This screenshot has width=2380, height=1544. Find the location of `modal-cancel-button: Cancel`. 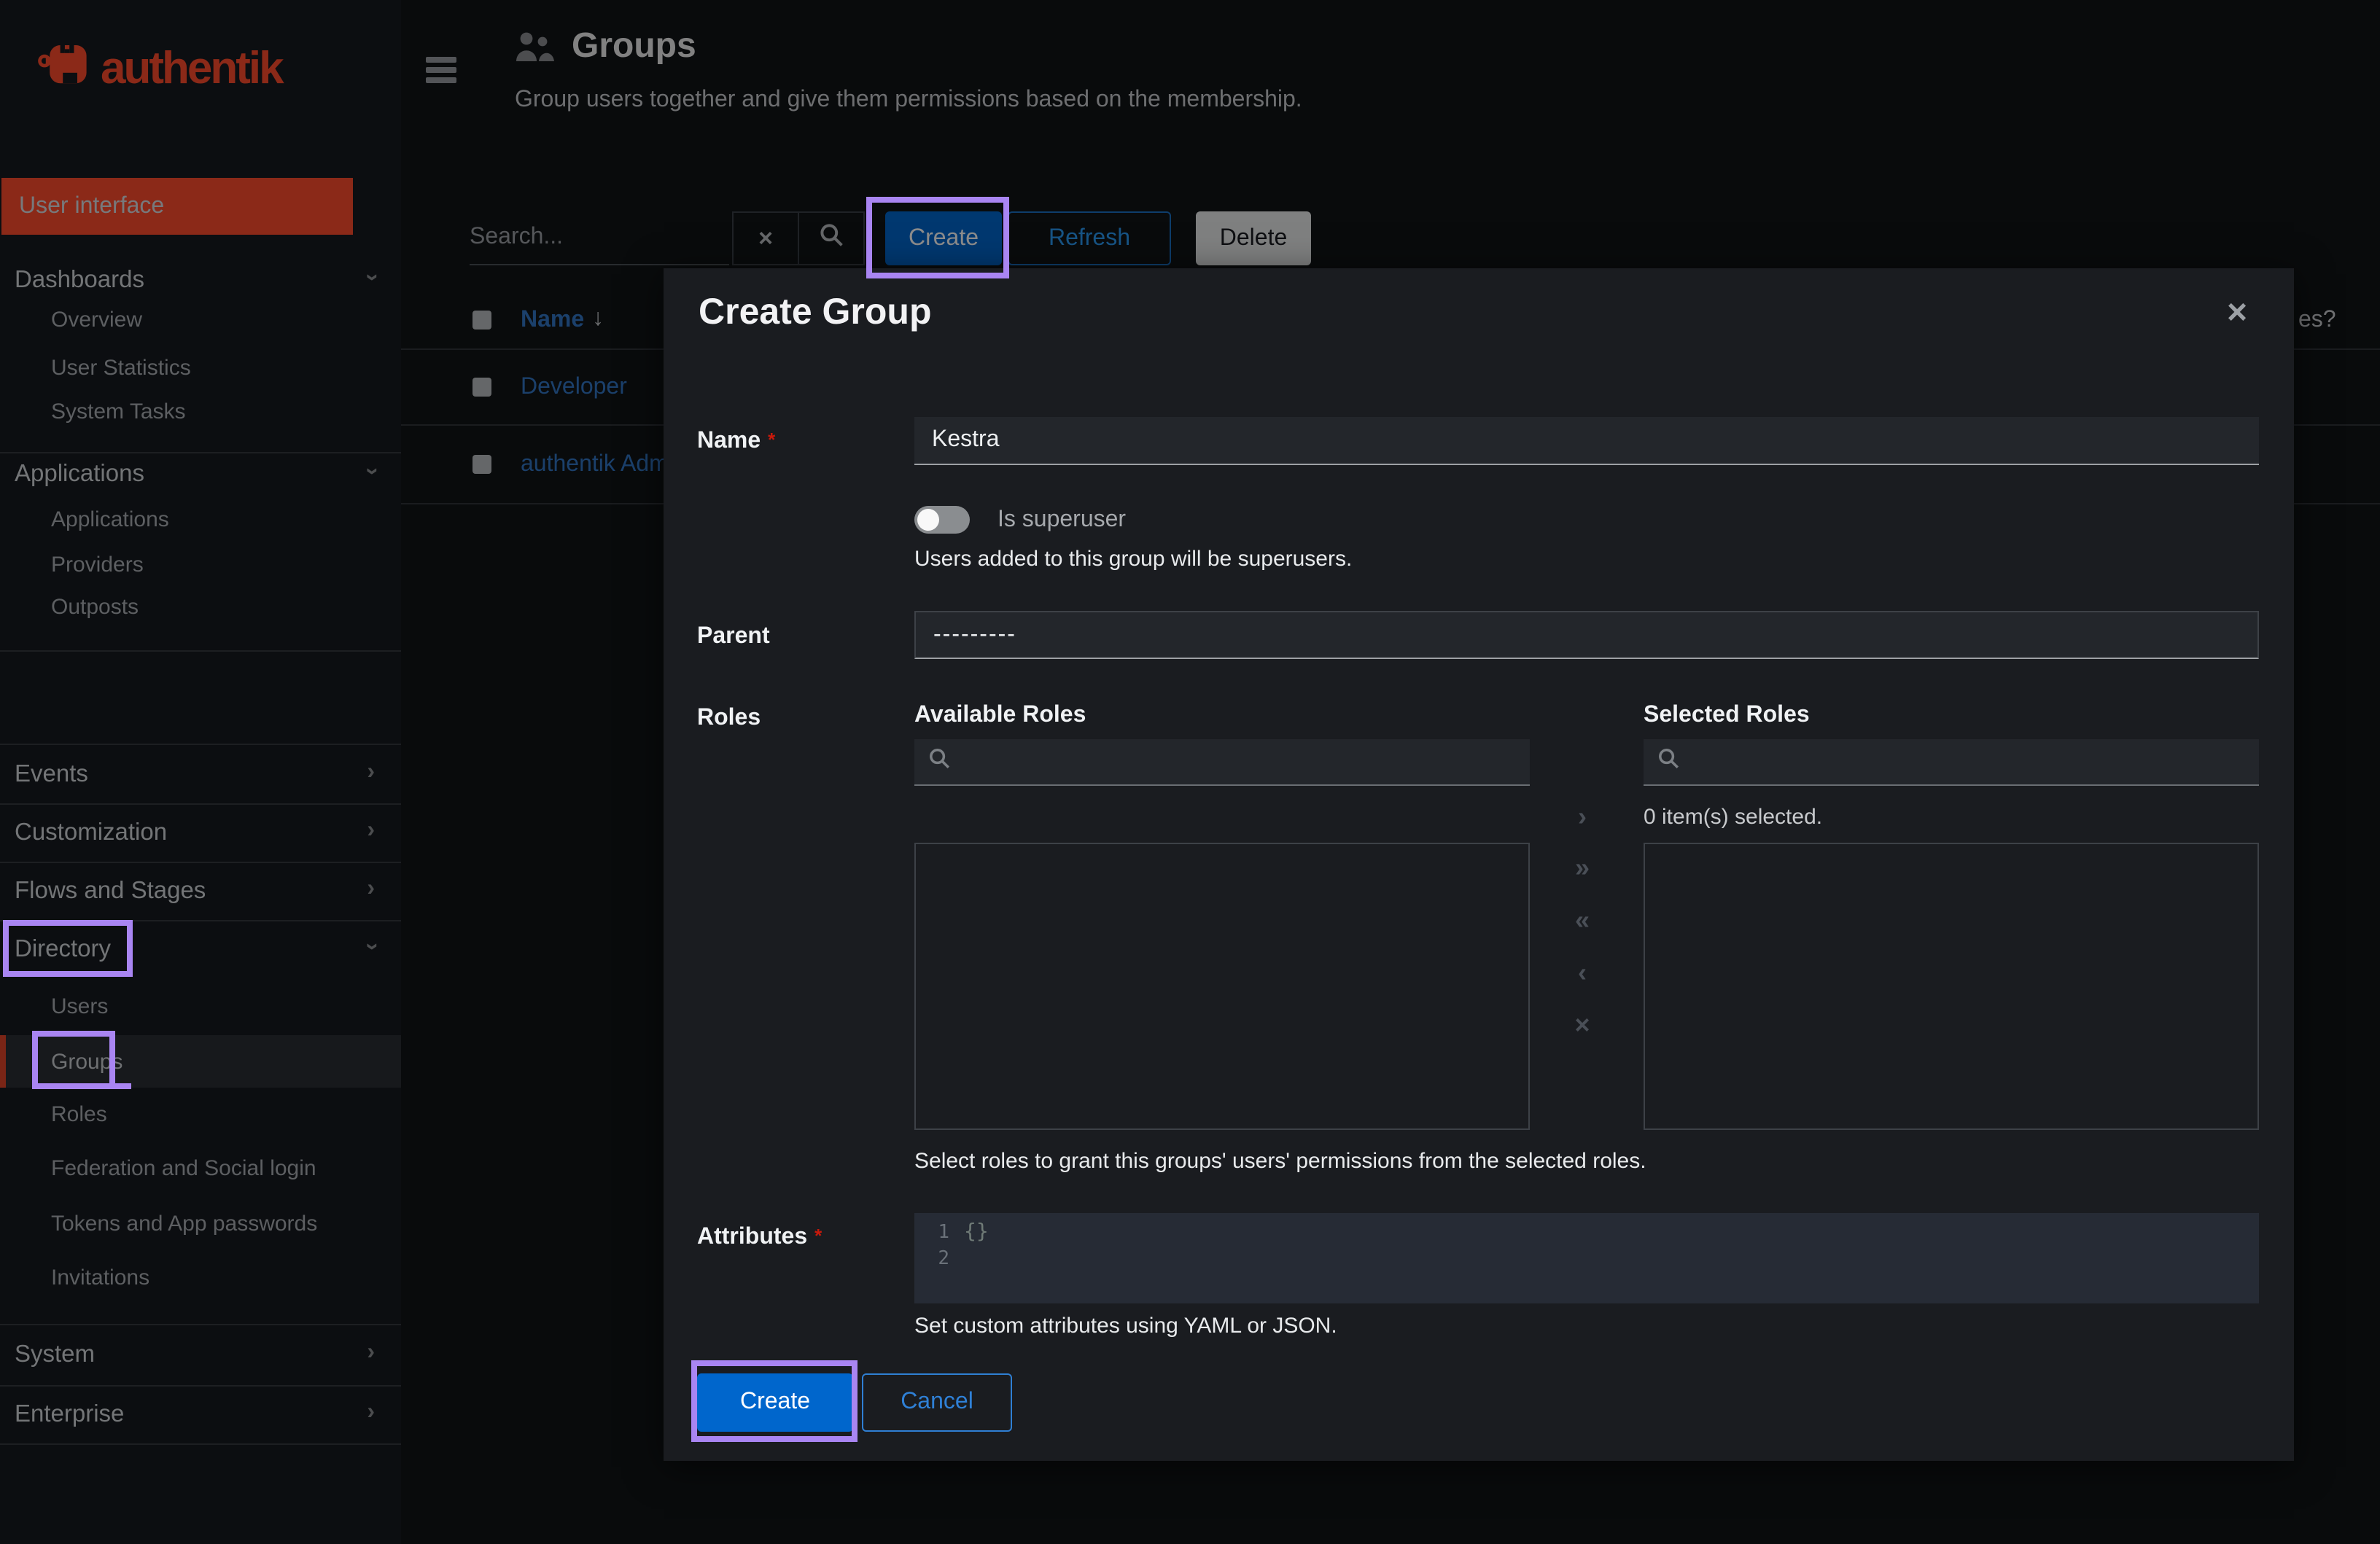

modal-cancel-button: Cancel is located at coordinates (937, 1402).